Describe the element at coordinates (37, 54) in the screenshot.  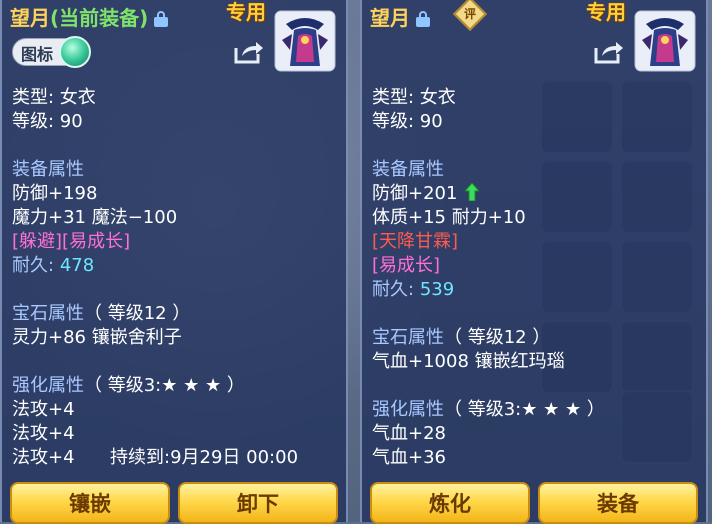
I see `icon-toggle-label: 图标` at that location.